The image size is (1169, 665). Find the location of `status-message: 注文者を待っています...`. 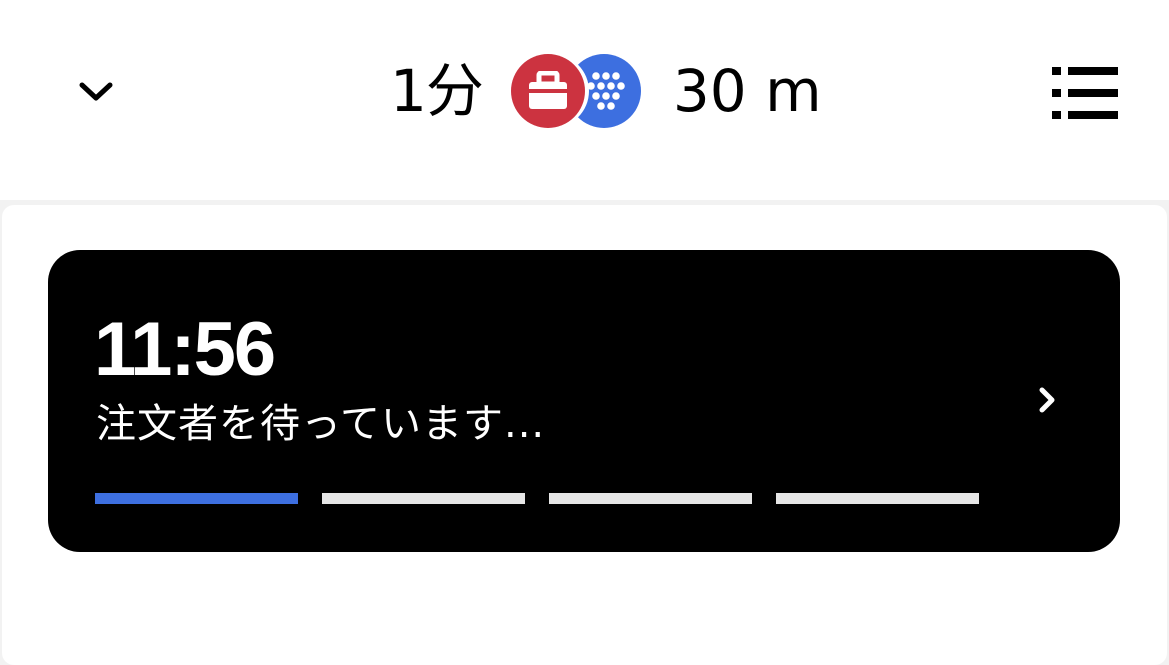

status-message: 注文者を待っています... is located at coordinates (321, 424).